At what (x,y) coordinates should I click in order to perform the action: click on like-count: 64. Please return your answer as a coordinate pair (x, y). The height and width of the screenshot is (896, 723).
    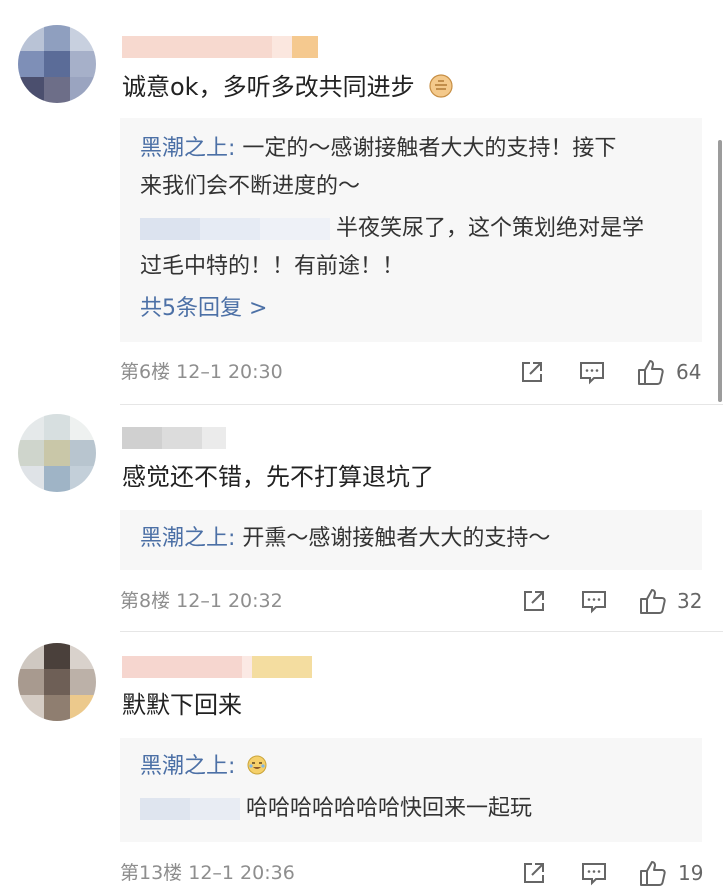
    Looking at the image, I should click on (689, 372).